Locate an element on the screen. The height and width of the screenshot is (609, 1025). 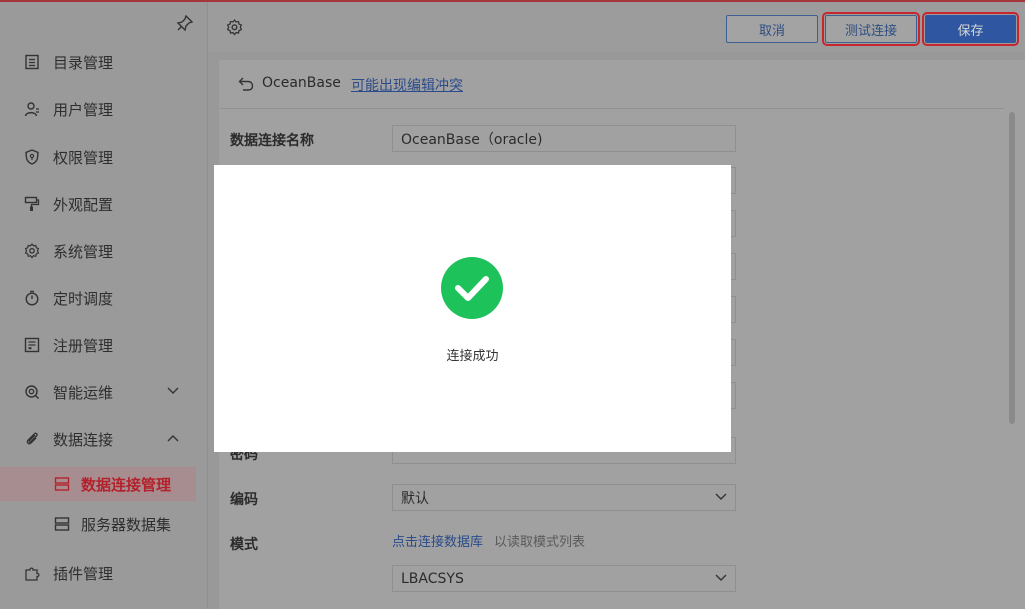
ops-icon is located at coordinates (32, 392).